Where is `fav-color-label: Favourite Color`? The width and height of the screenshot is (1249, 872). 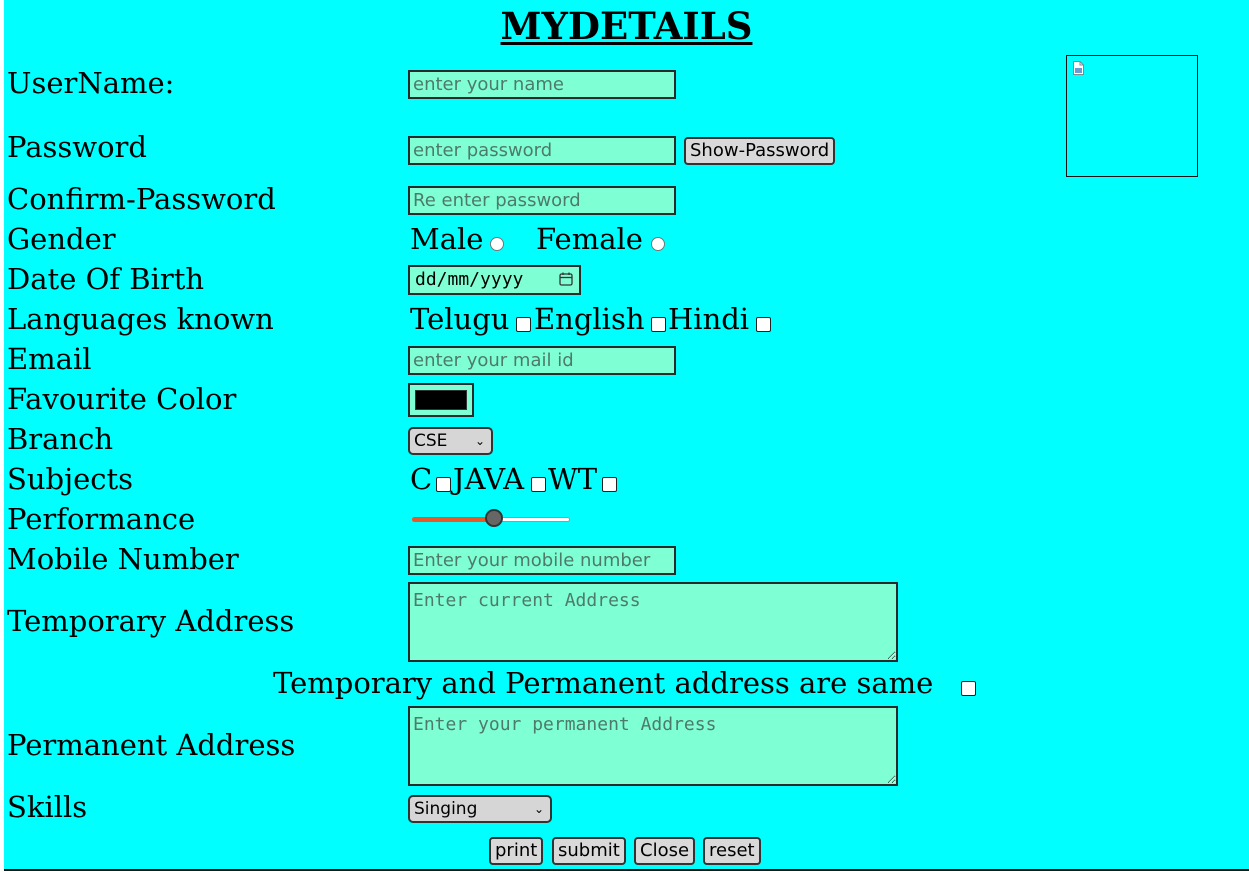
fav-color-label: Favourite Color is located at coordinates (122, 399).